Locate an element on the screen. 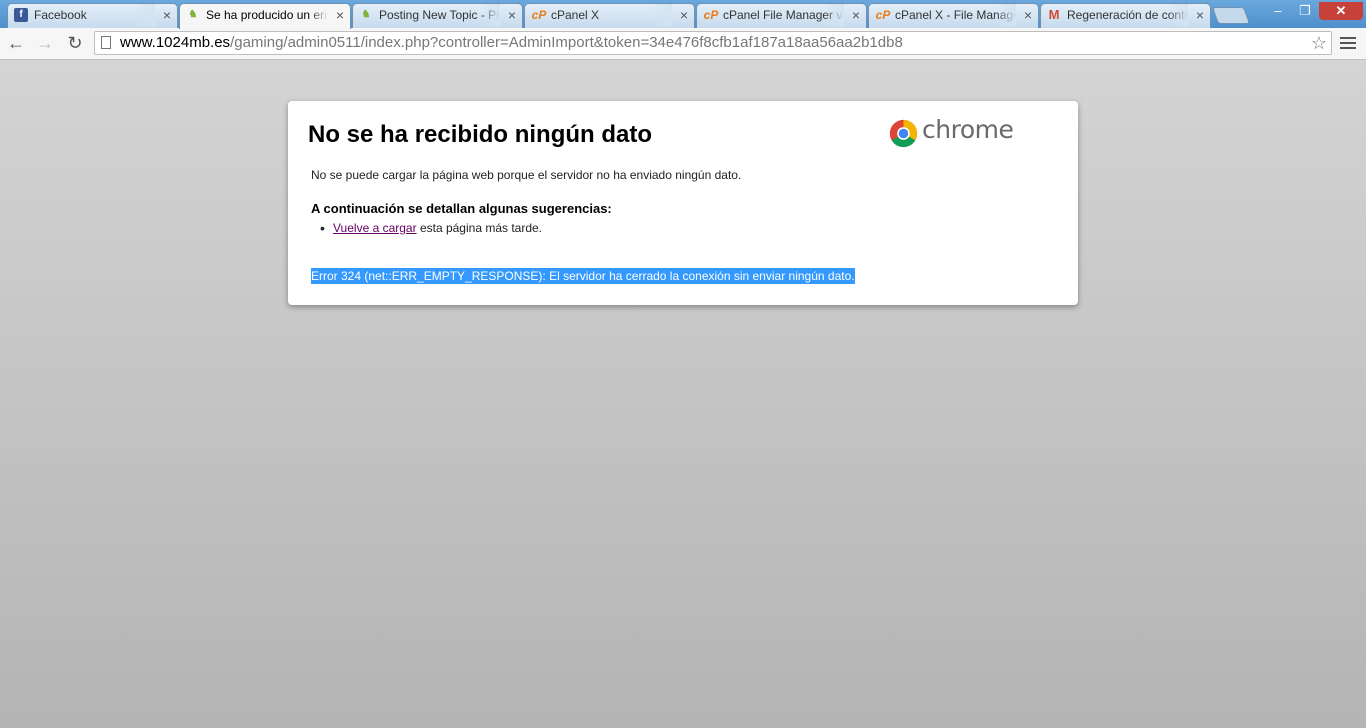 The height and width of the screenshot is (728, 1366). tab-cpanel-file-manager: cP cPanel X - File Manager × is located at coordinates (953, 15).